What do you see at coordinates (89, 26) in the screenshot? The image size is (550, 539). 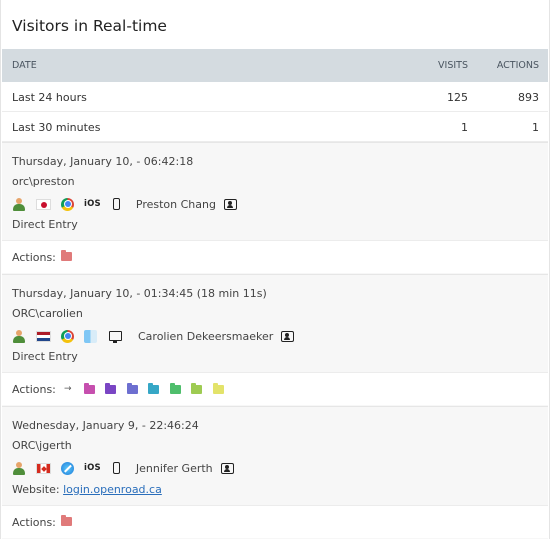 I see `widget-title: Visitors in Real-time` at bounding box center [89, 26].